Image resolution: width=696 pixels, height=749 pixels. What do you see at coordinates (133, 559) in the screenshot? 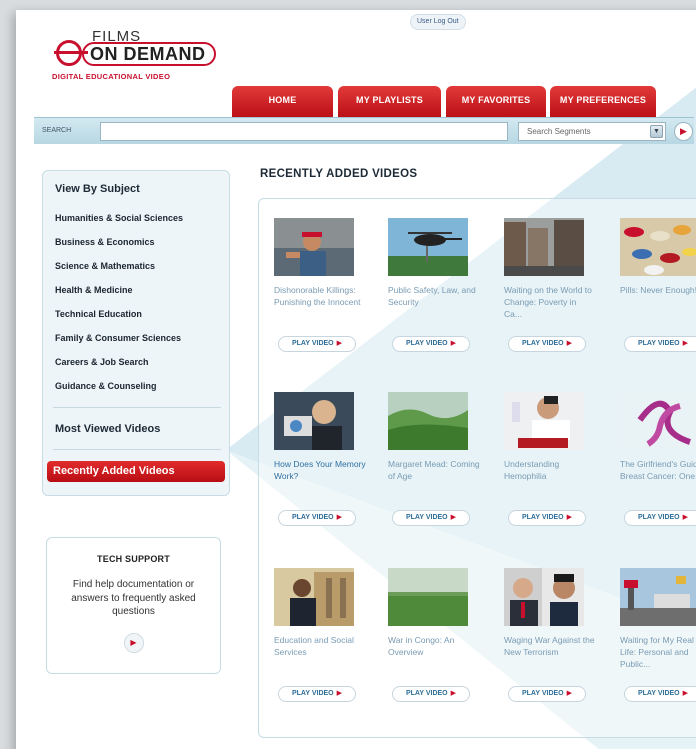
I see `tech-support-title: TECH SUPPORT` at bounding box center [133, 559].